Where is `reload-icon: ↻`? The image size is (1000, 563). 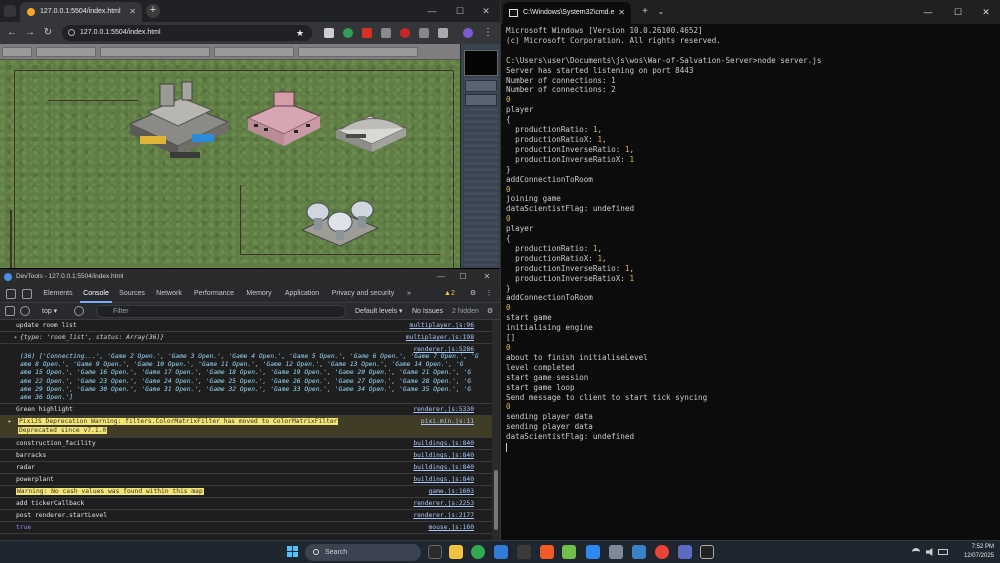 reload-icon: ↻ is located at coordinates (48, 33).